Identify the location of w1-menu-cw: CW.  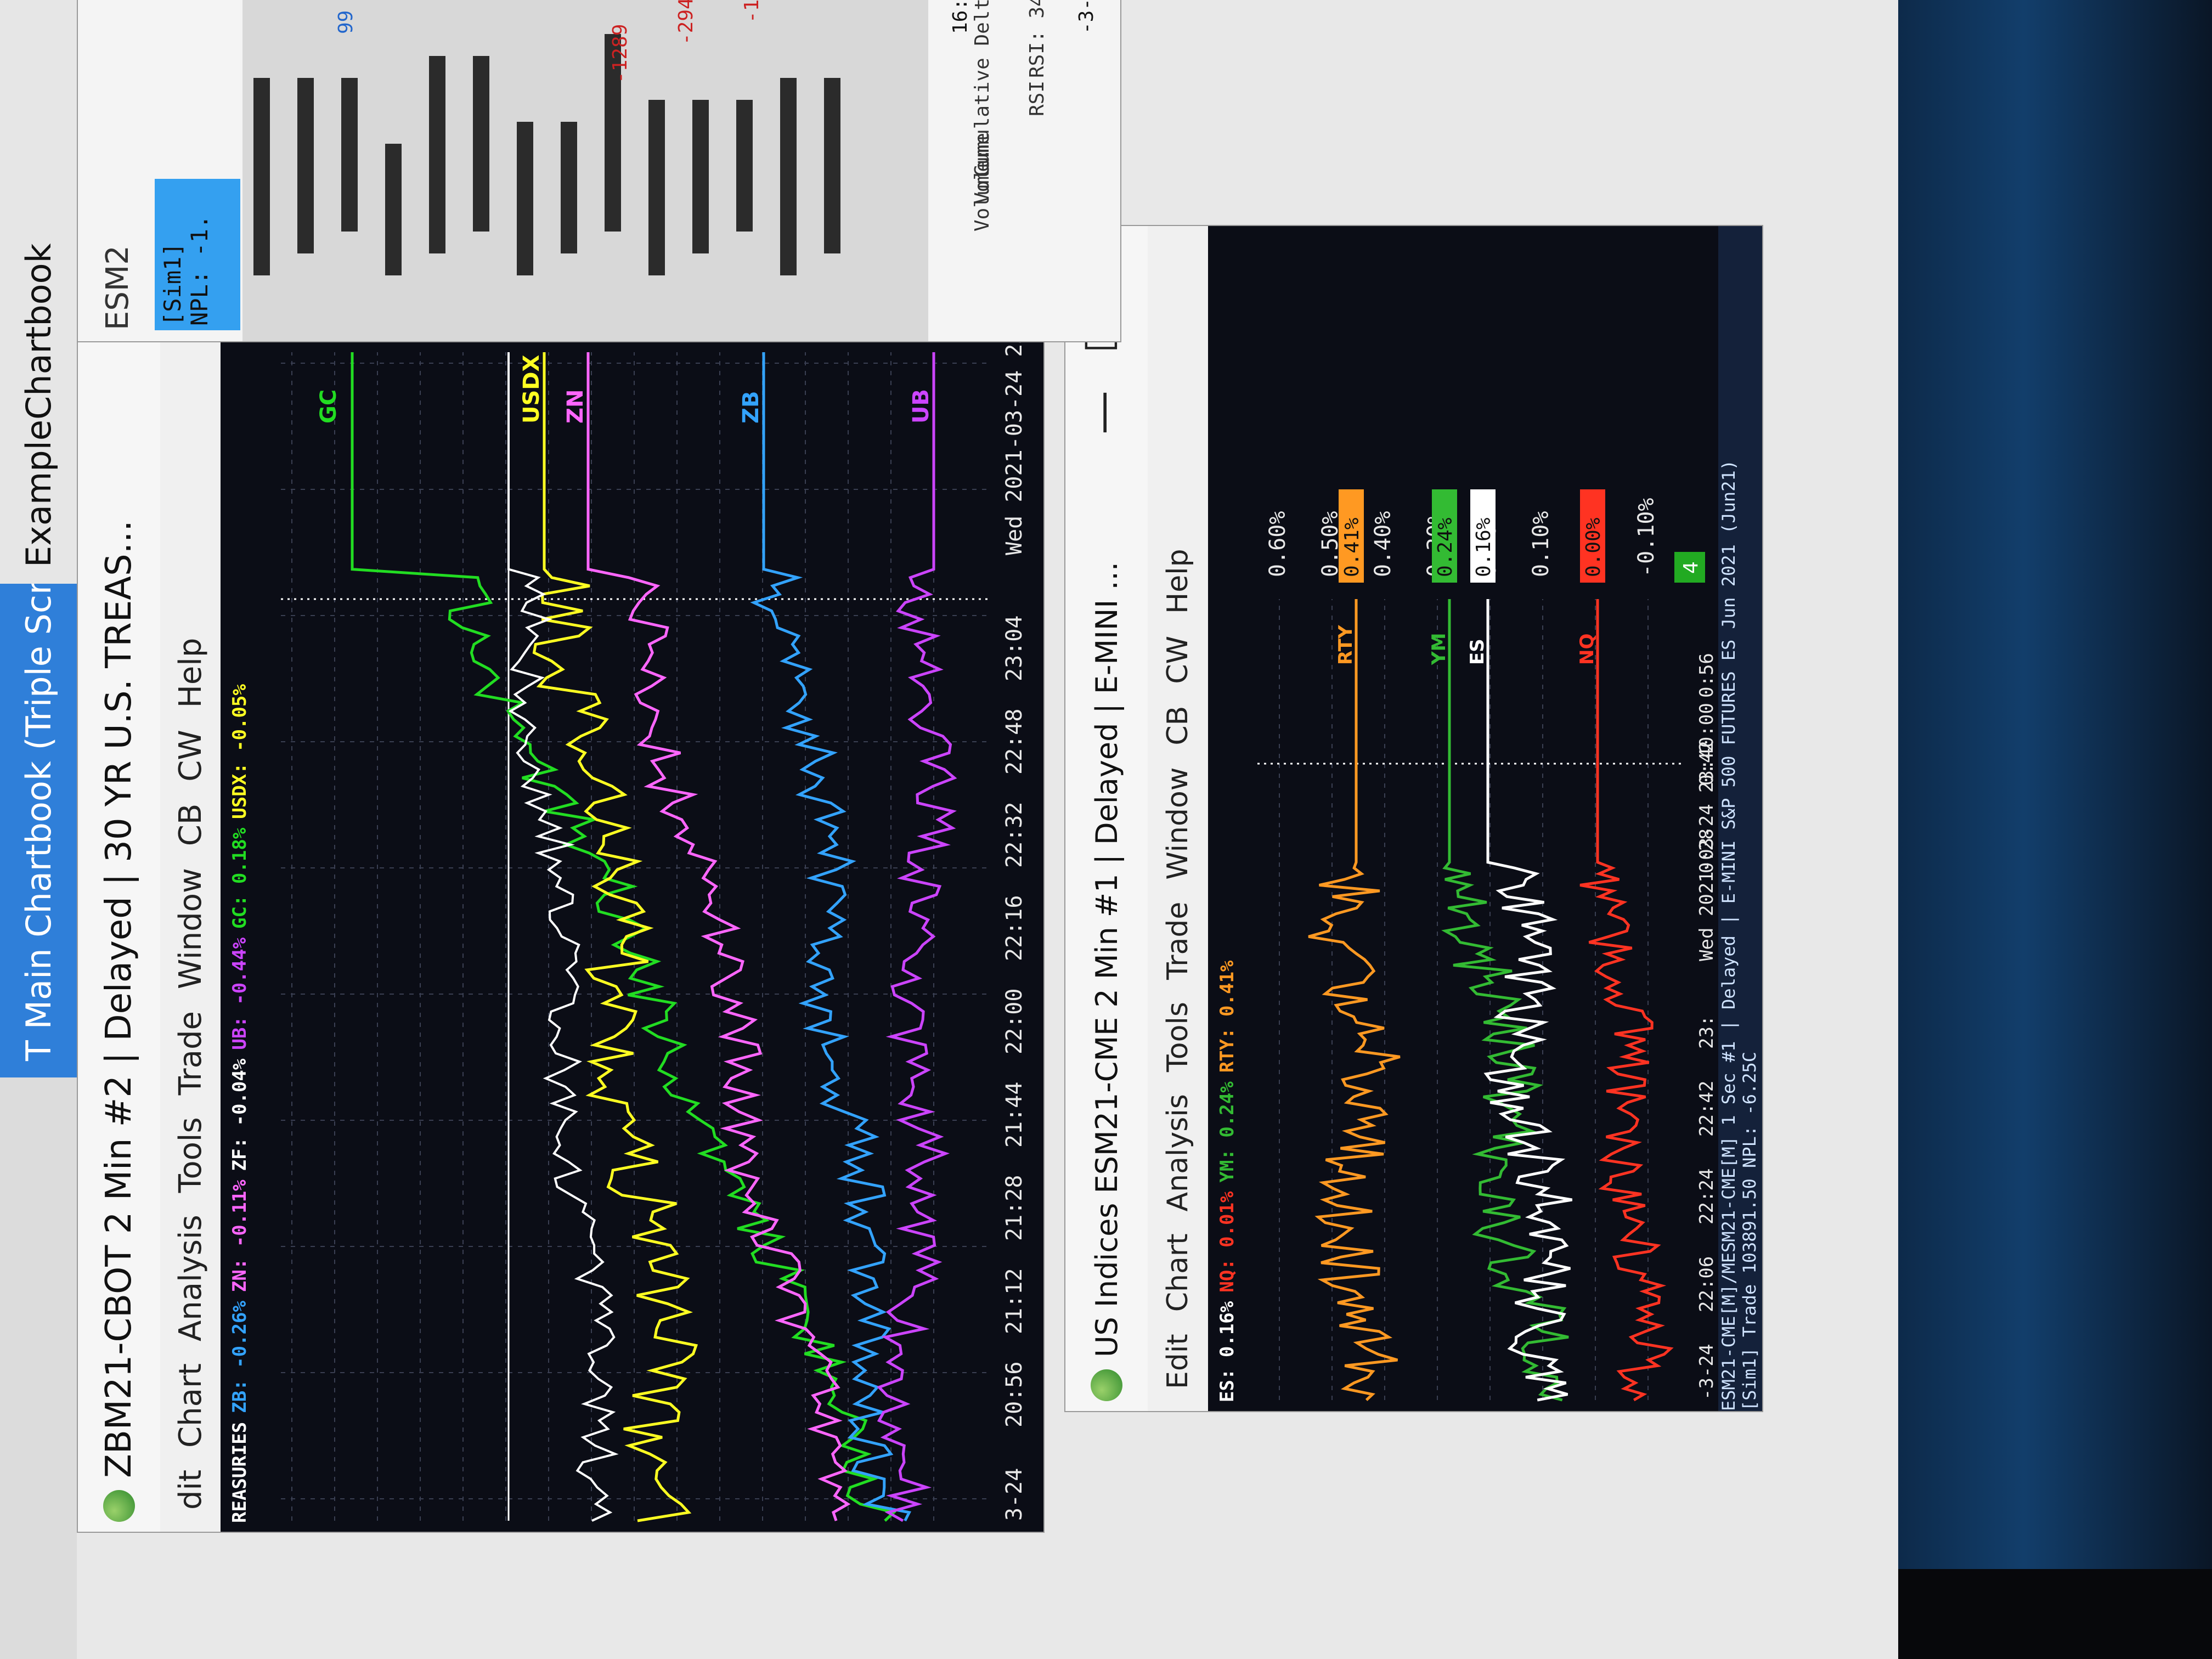
(191, 756).